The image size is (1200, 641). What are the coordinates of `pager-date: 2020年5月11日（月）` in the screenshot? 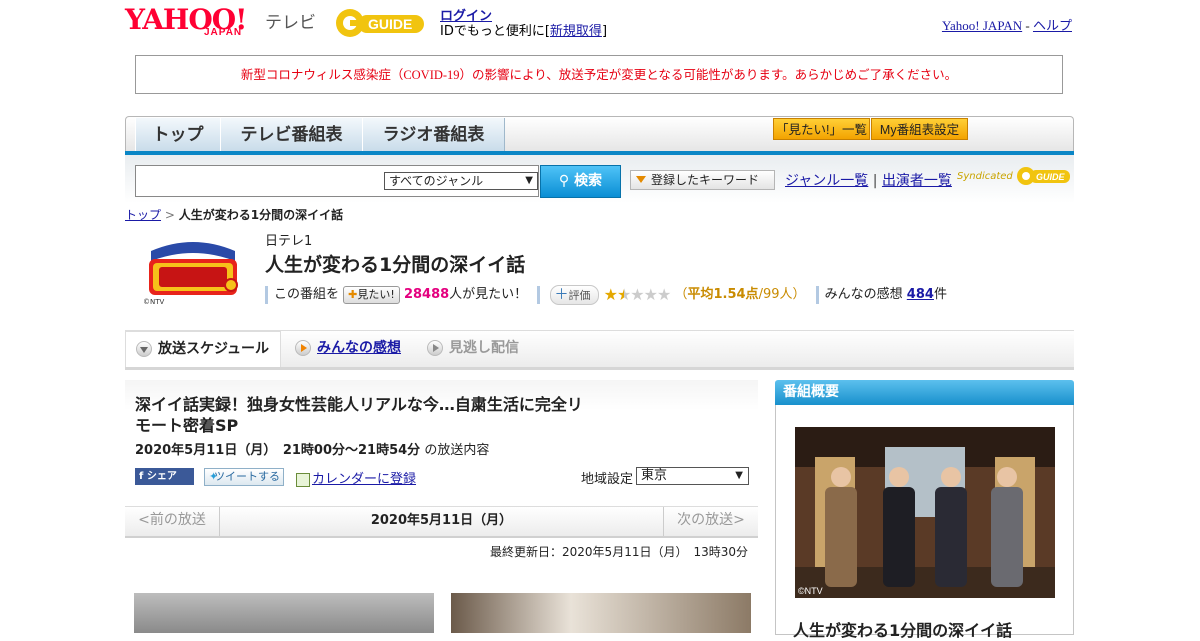 It's located at (441, 520).